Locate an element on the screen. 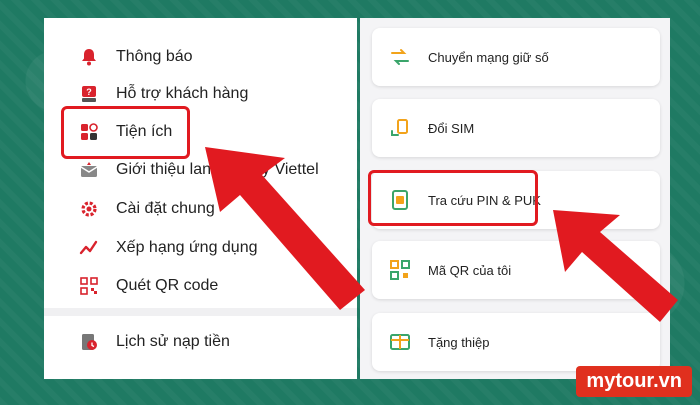  card-keep-number-switch: Chuyển mạng giữ số is located at coordinates (516, 57).